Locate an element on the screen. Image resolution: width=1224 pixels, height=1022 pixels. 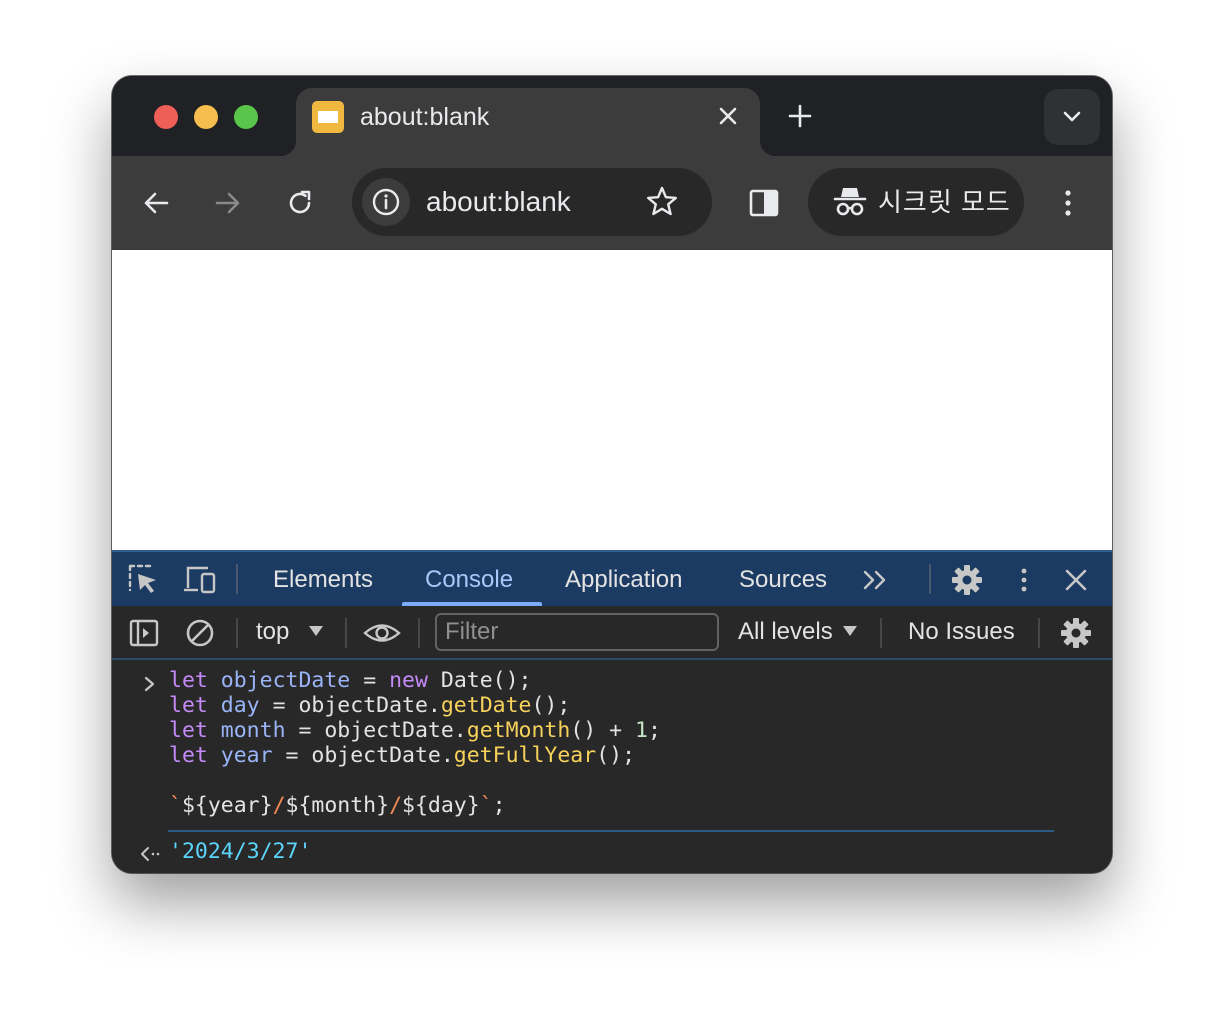
browser-toolbar: about:blank 시크릿 모드 is located at coordinates (612, 203).